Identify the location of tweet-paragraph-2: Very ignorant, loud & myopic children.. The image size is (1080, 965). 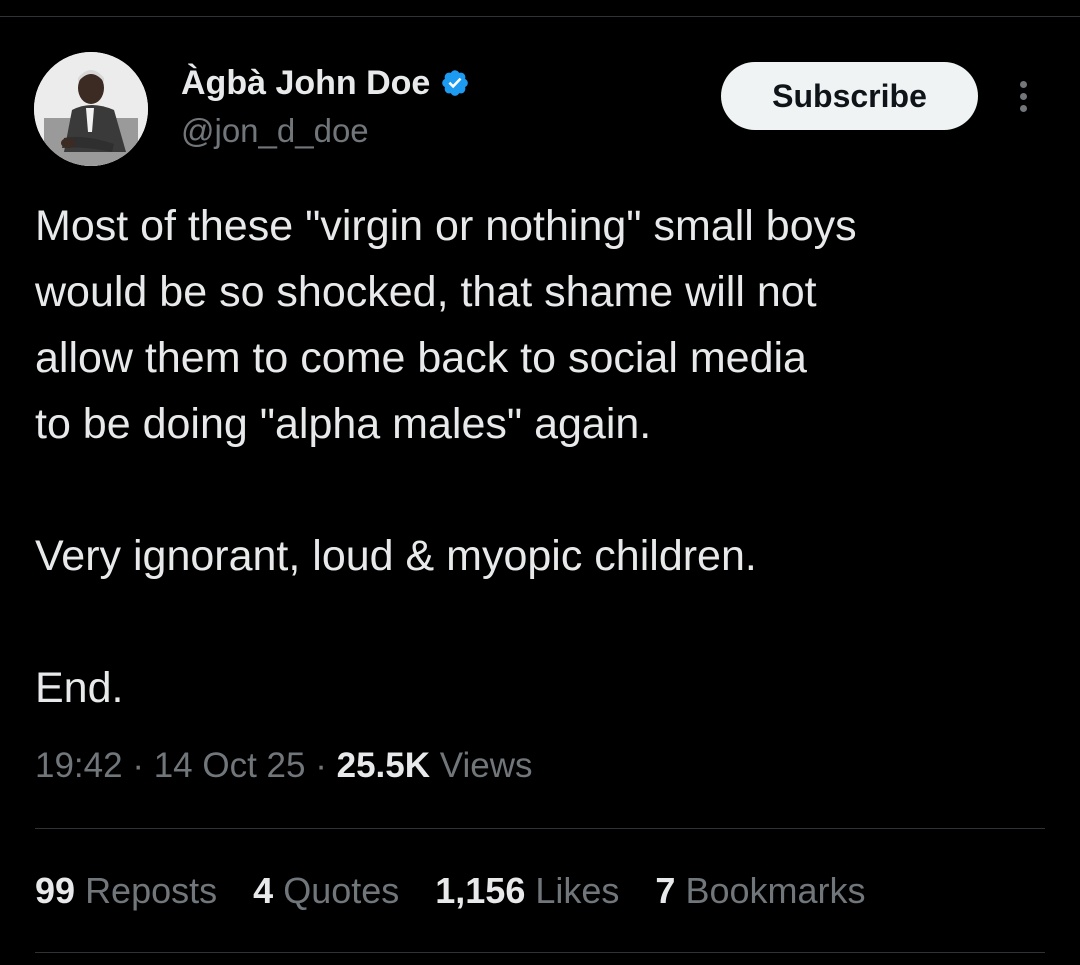
(396, 556).